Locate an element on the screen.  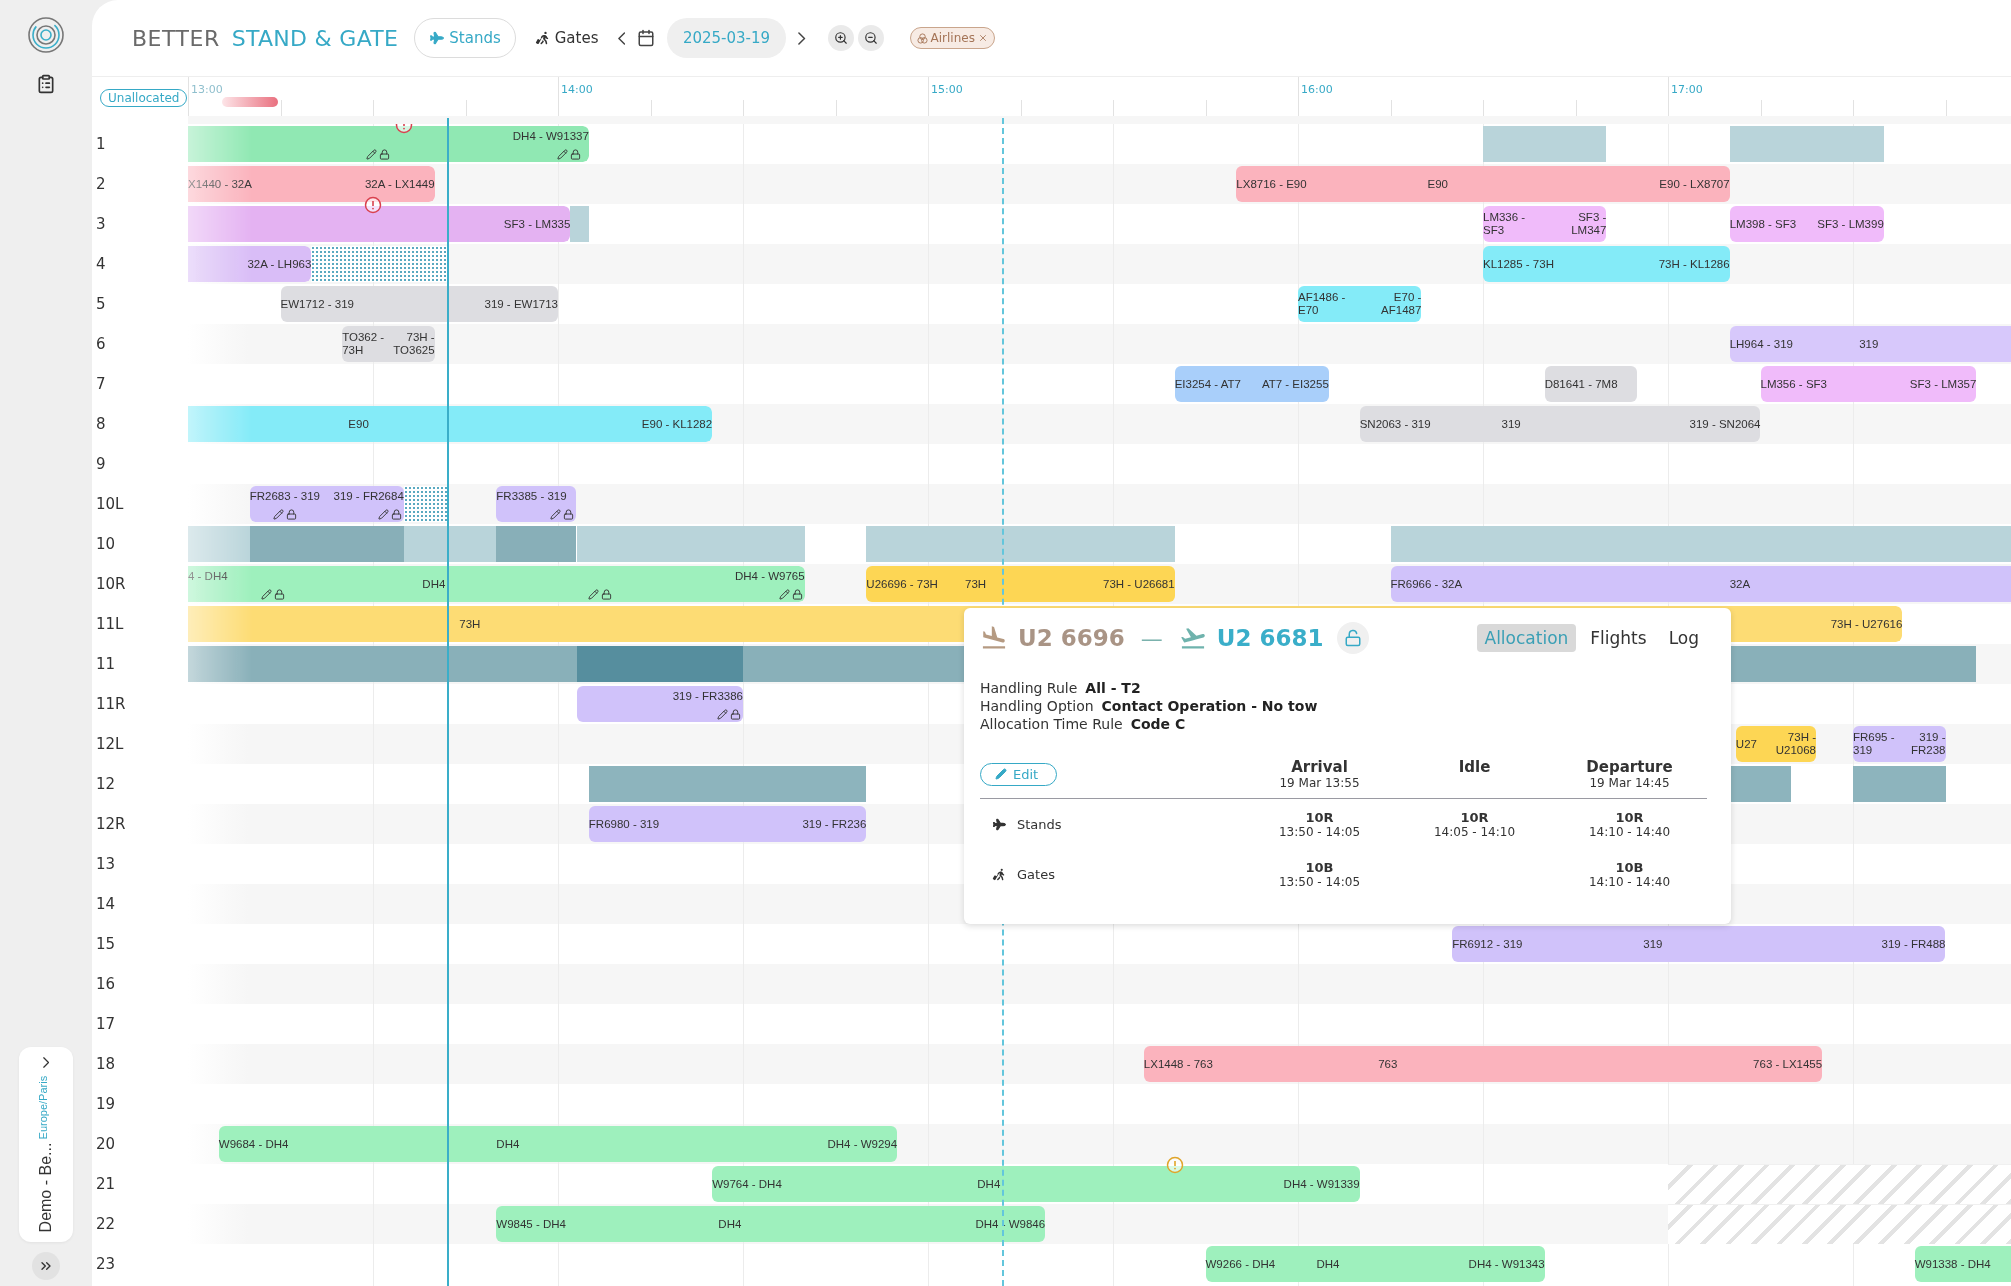
flight-label: 73H - KL1286 is located at coordinates (1694, 264).